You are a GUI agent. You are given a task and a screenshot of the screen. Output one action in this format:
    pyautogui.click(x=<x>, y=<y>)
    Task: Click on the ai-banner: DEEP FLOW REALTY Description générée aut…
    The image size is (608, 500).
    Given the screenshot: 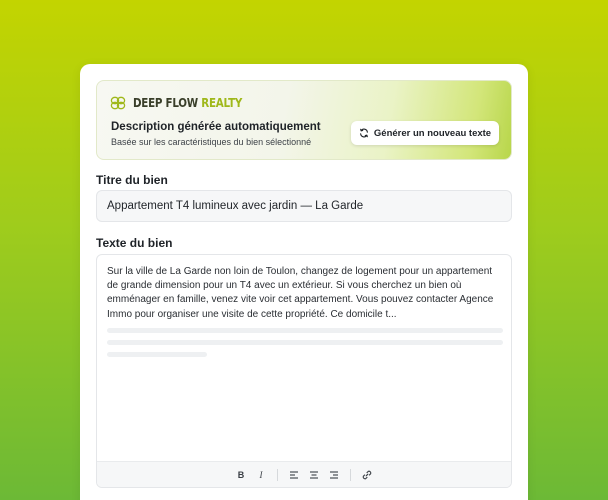 What is the action you would take?
    pyautogui.click(x=304, y=120)
    